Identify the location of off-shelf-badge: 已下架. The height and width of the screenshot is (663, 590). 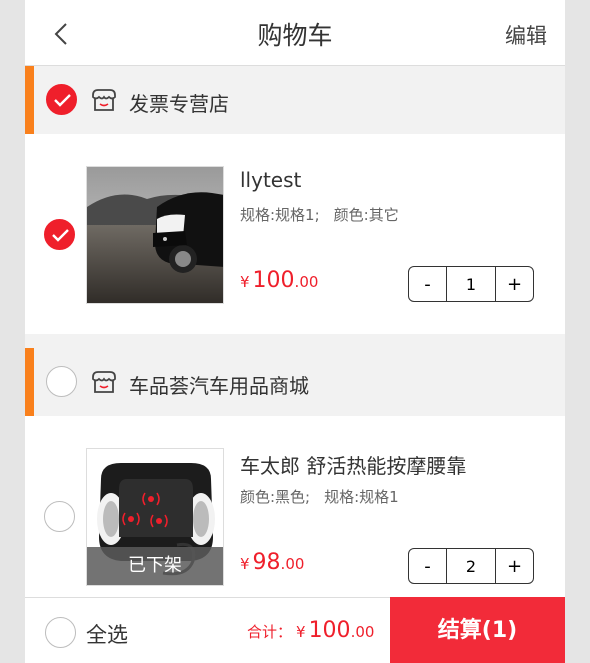
(155, 566).